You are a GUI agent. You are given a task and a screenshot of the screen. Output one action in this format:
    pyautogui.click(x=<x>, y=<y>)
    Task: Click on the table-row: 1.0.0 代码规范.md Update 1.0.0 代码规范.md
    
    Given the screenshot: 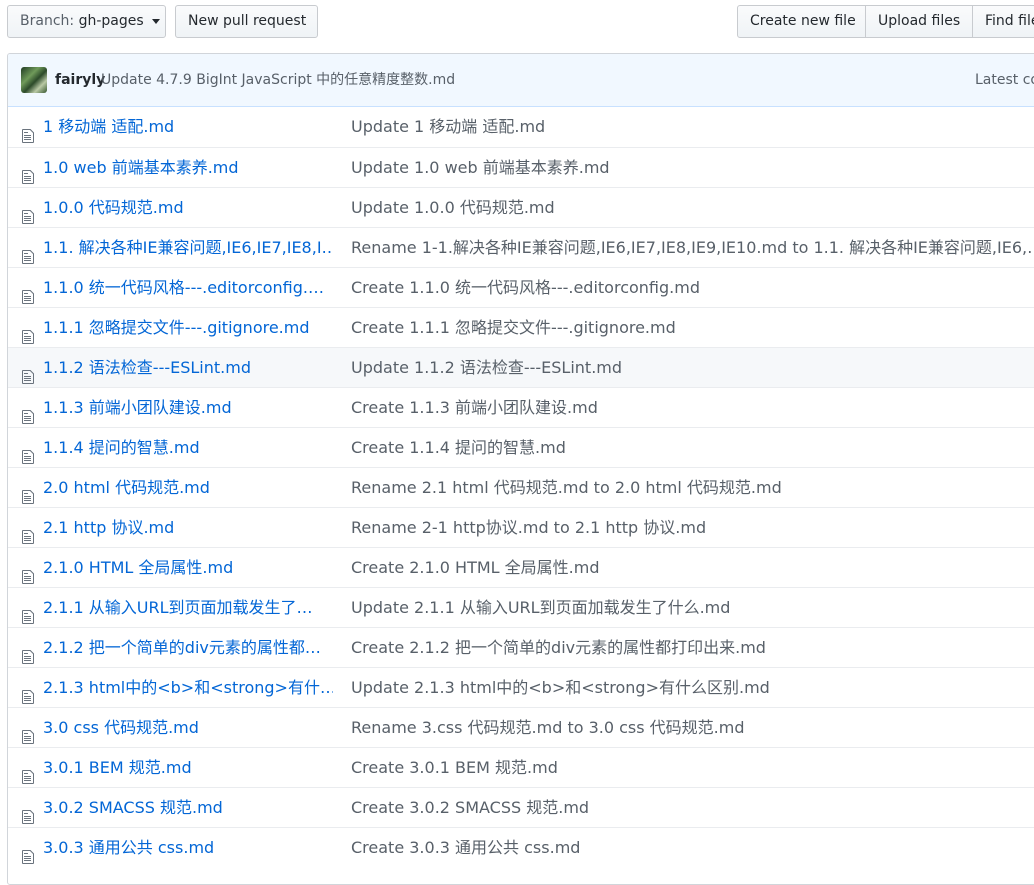 What is the action you would take?
    pyautogui.click(x=521, y=207)
    